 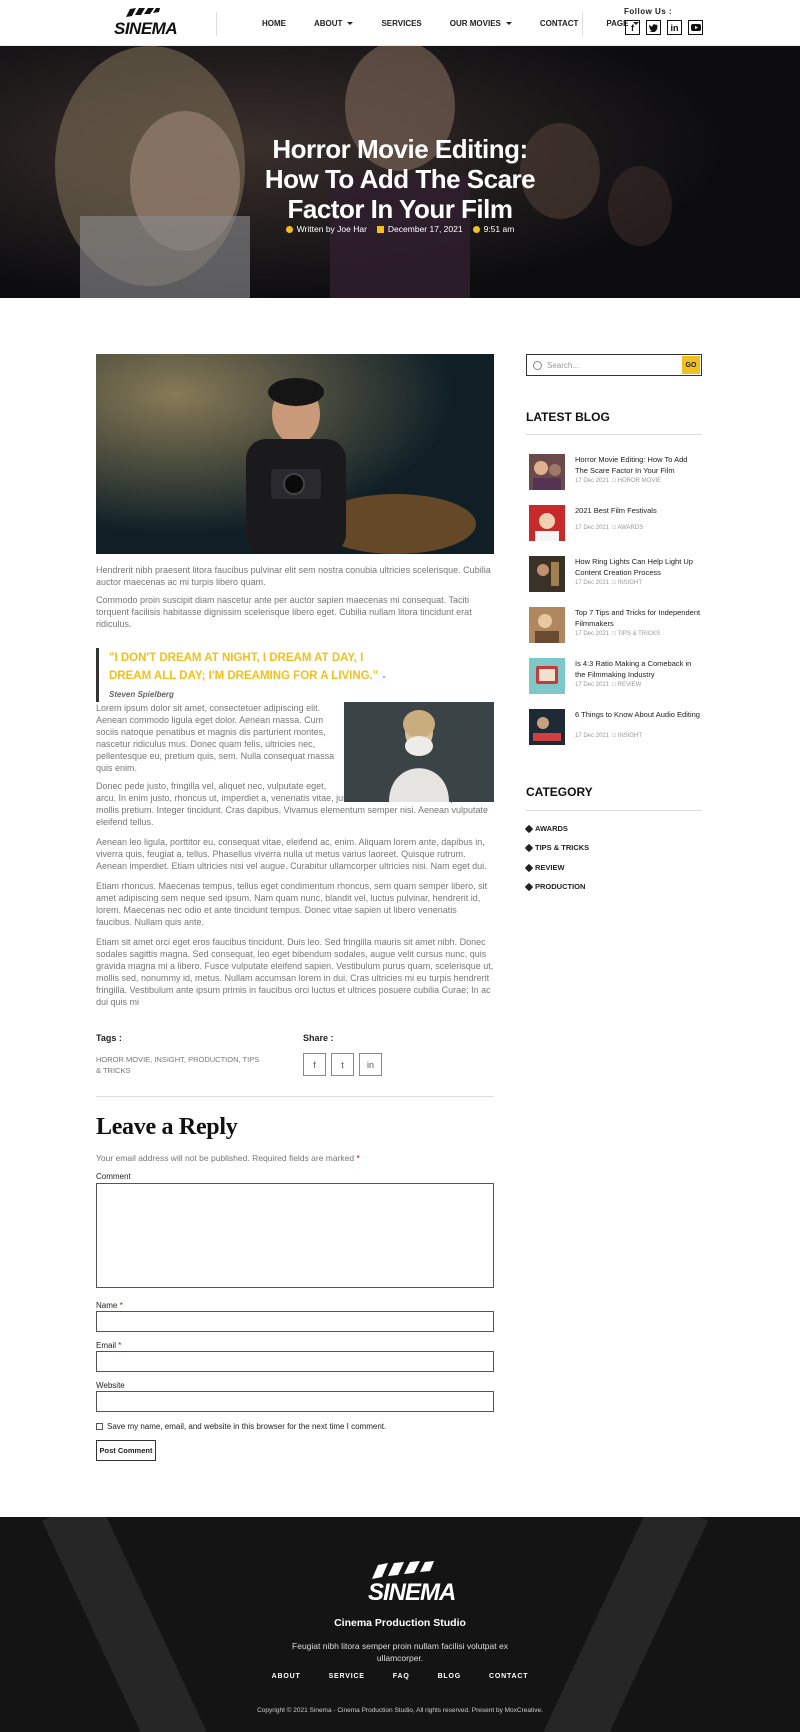 I want to click on tag-icon, so click(x=529, y=886).